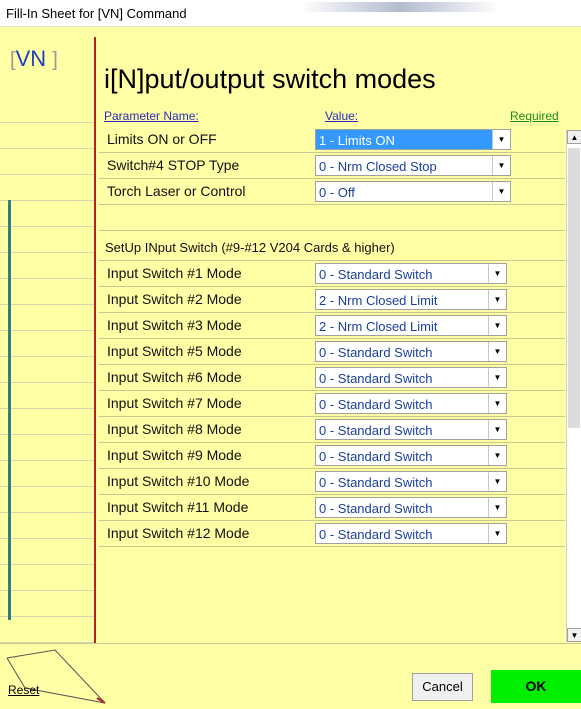 The image size is (581, 709). I want to click on param-label: Input Switch #6 Mode, so click(174, 377).